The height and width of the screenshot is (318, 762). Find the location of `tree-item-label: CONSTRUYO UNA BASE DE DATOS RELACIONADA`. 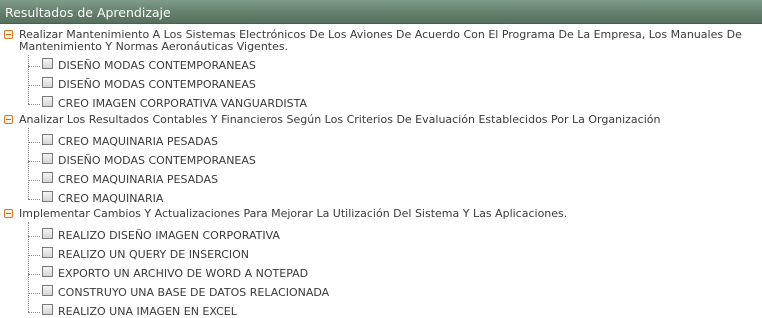

tree-item-label: CONSTRUYO UNA BASE DE DATOS RELACIONADA is located at coordinates (193, 293).